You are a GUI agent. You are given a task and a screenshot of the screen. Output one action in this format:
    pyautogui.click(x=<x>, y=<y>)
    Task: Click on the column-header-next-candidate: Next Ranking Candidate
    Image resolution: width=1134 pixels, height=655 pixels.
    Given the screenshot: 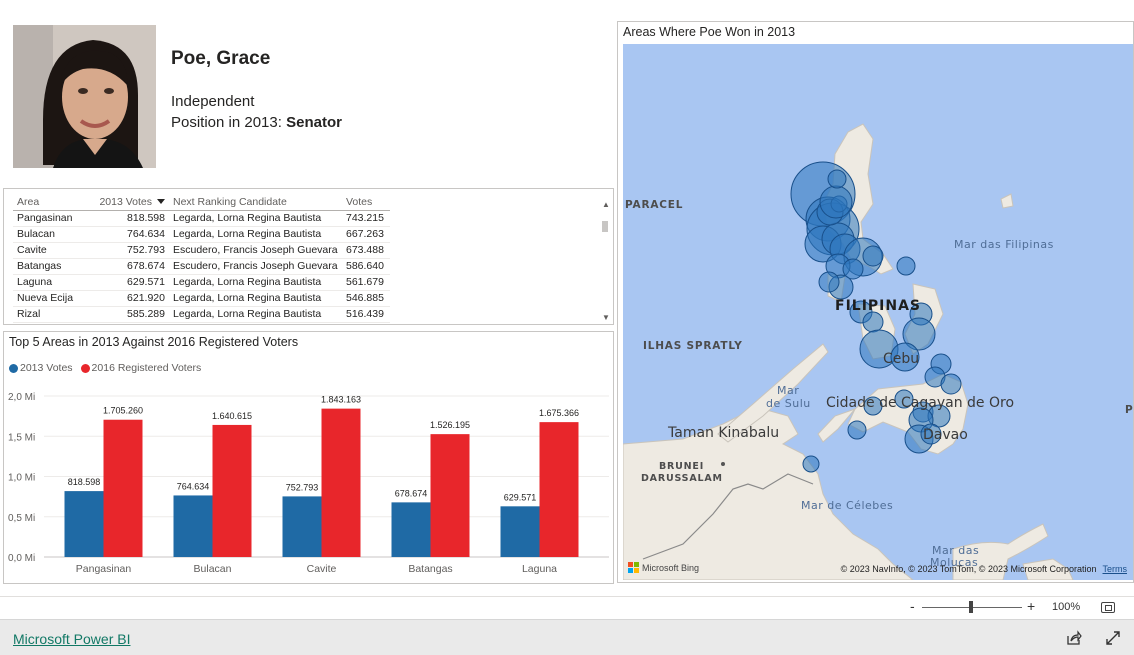 What is the action you would take?
    pyautogui.click(x=255, y=203)
    